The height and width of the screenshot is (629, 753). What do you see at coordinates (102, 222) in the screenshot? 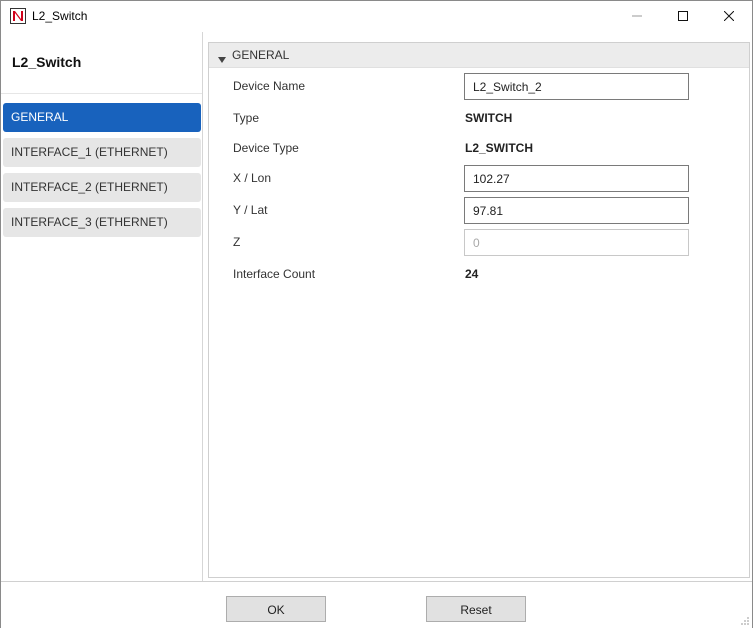
I see `sidebar-item-interface-3: INTERFACE_3 (ETHERNET)` at bounding box center [102, 222].